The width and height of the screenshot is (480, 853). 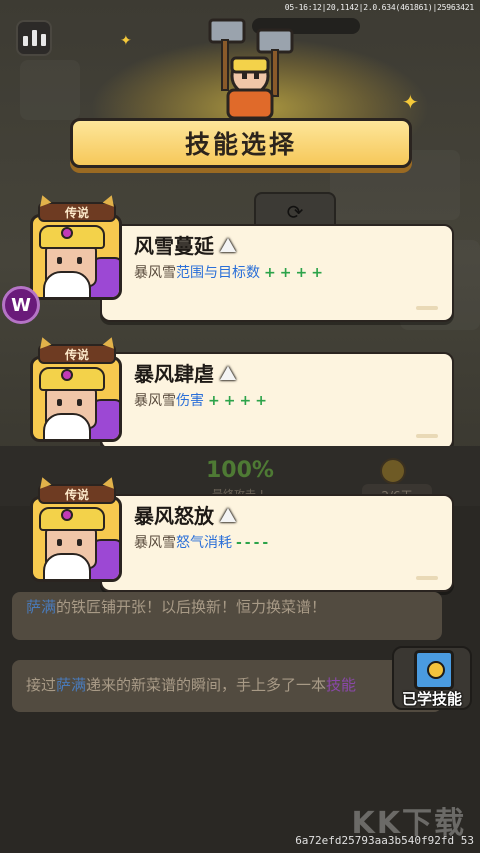 I want to click on message-box-2: 接过萨满递来的新菜谱的瞬间，手上多了一本技能, so click(x=227, y=686).